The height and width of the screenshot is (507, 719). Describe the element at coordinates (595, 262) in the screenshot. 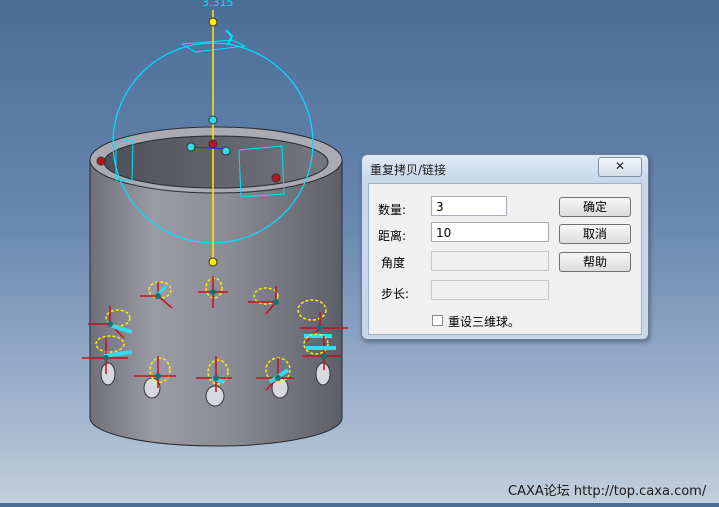

I see `help-button: 帮助` at that location.